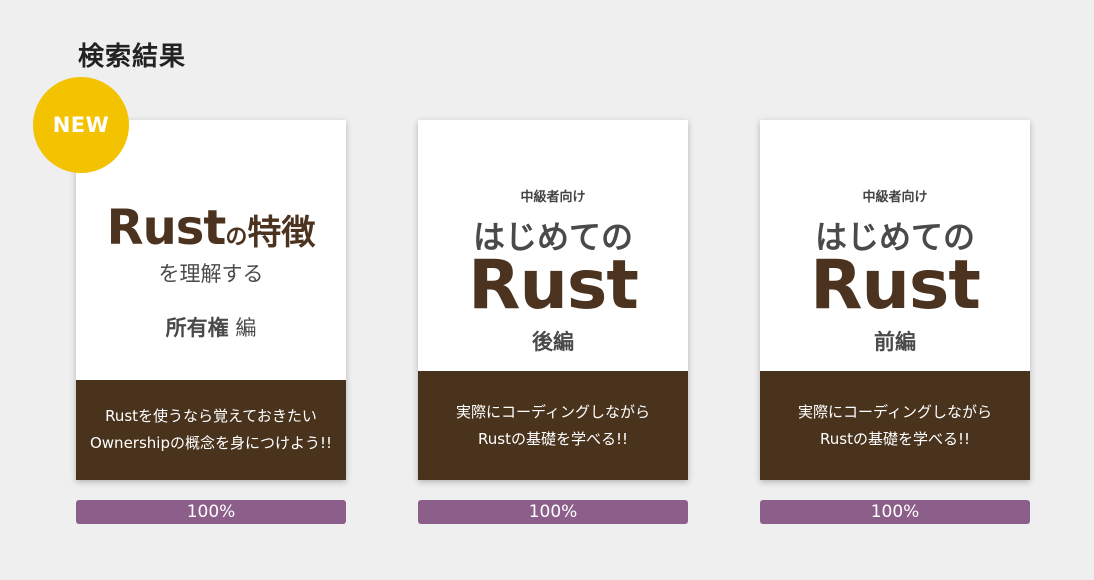  What do you see at coordinates (166, 228) in the screenshot?
I see `cover-title-rust: Rust` at bounding box center [166, 228].